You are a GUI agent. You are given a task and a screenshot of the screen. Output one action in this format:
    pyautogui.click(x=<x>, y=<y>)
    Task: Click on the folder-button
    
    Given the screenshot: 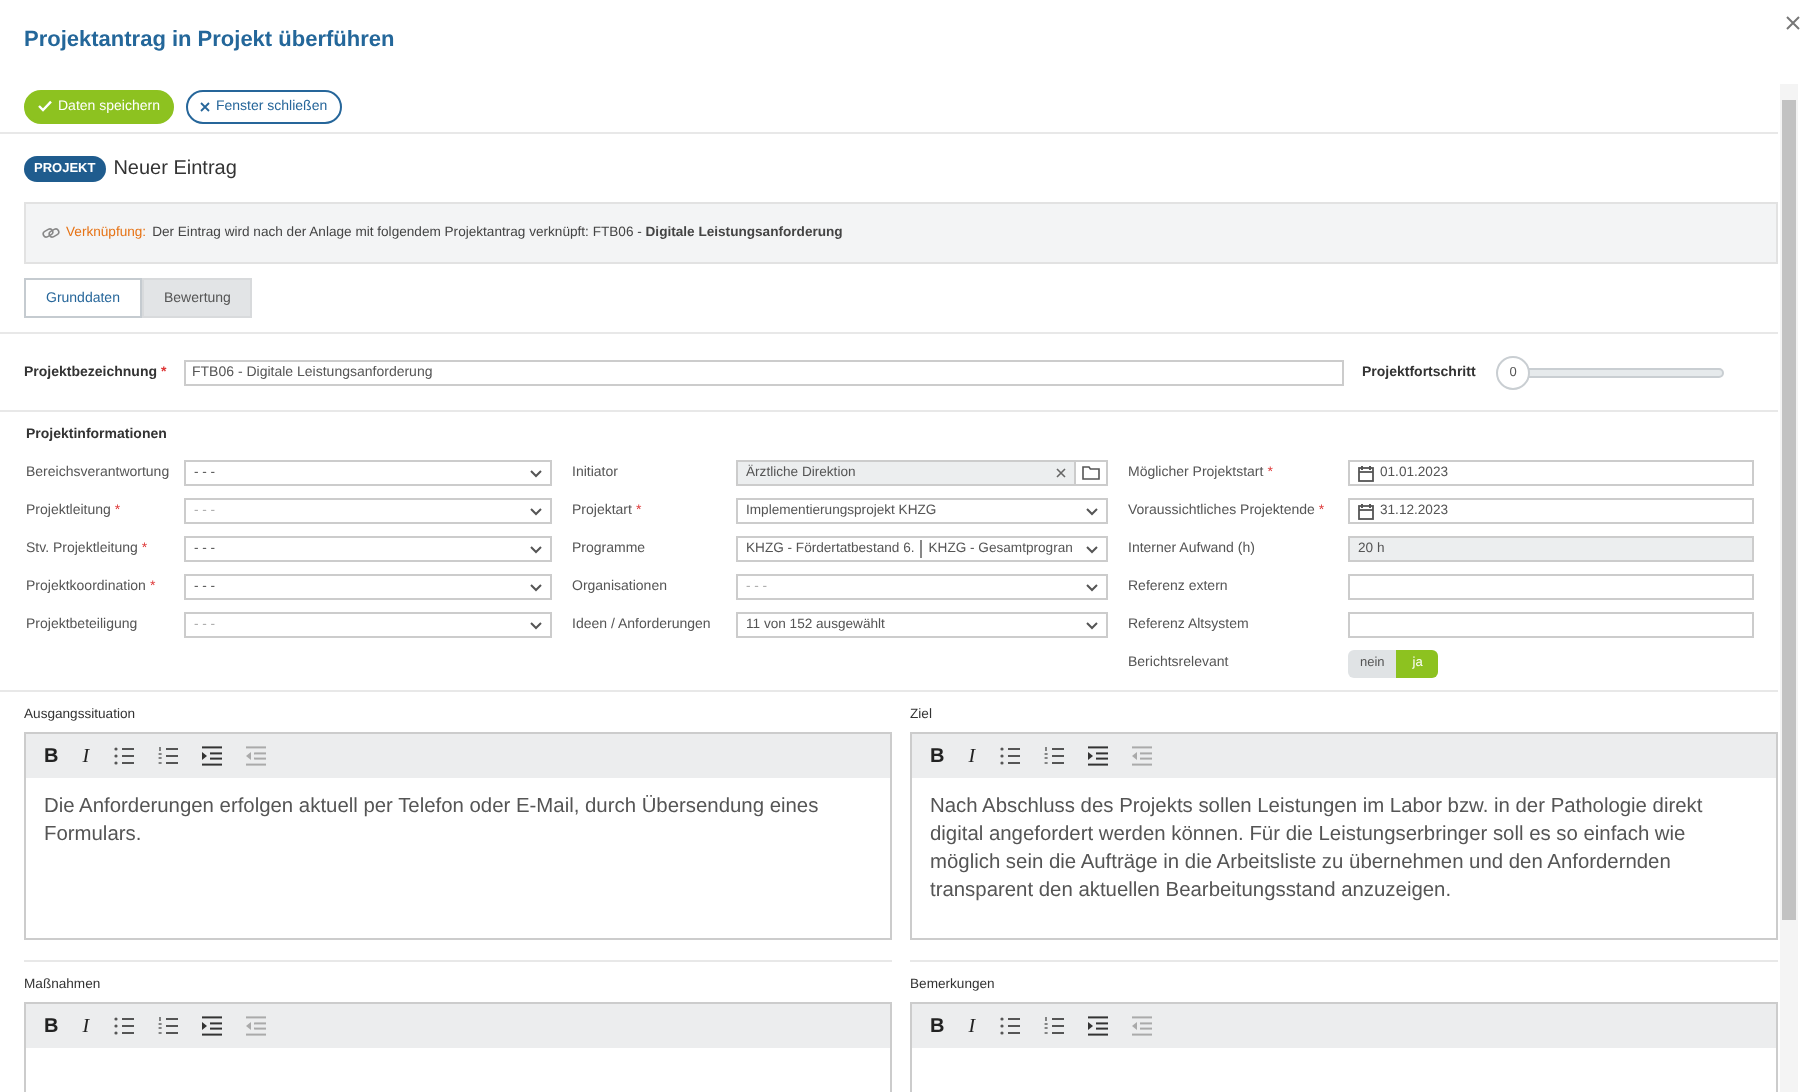 What is the action you would take?
    pyautogui.click(x=1092, y=473)
    